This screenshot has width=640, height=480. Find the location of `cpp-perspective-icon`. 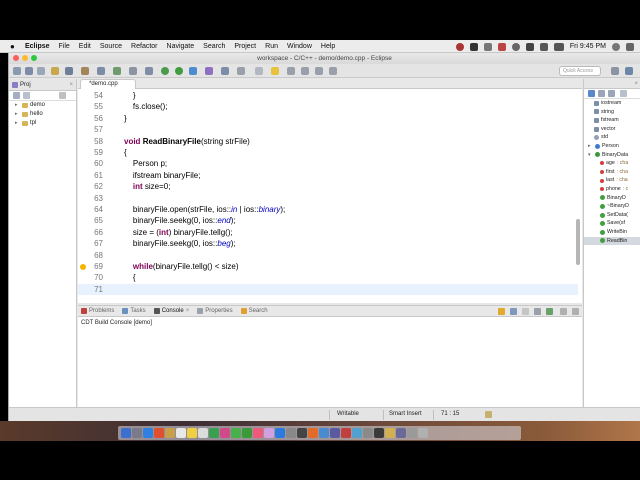

cpp-perspective-icon is located at coordinates (629, 71).